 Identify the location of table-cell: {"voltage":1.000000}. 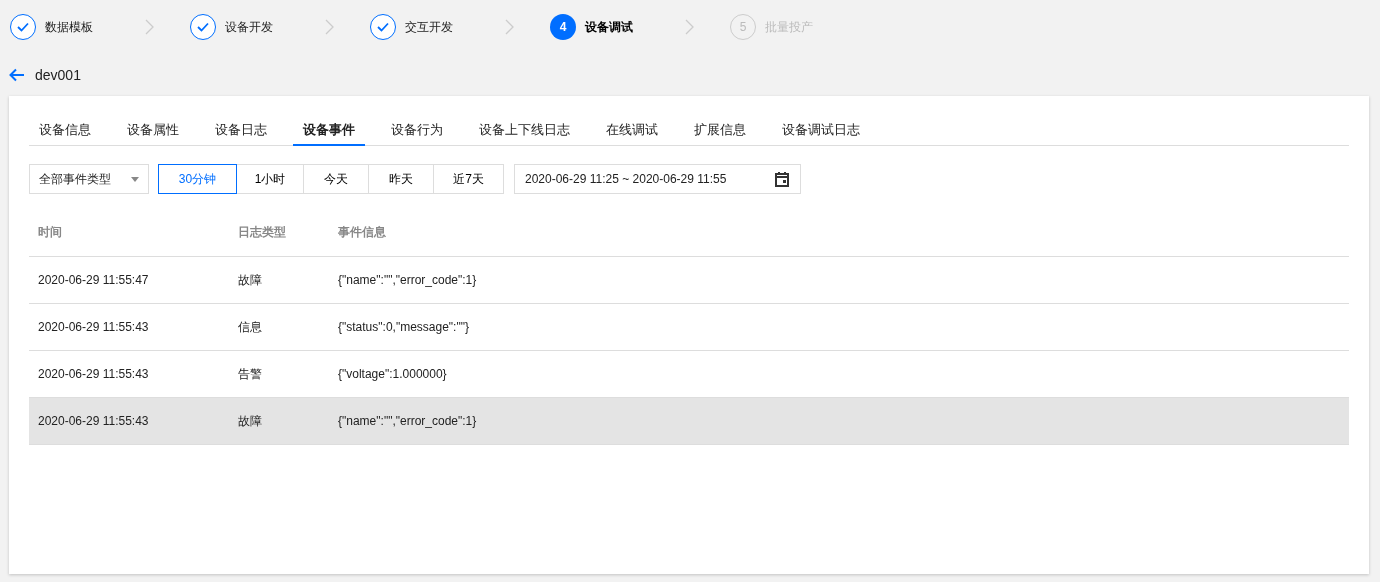
(839, 373).